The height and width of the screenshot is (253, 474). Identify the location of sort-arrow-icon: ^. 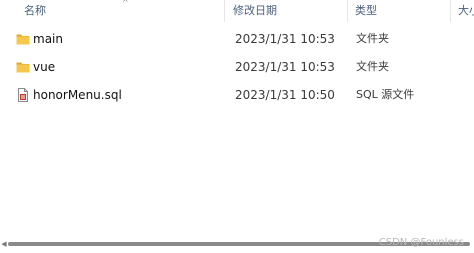
(125, 3).